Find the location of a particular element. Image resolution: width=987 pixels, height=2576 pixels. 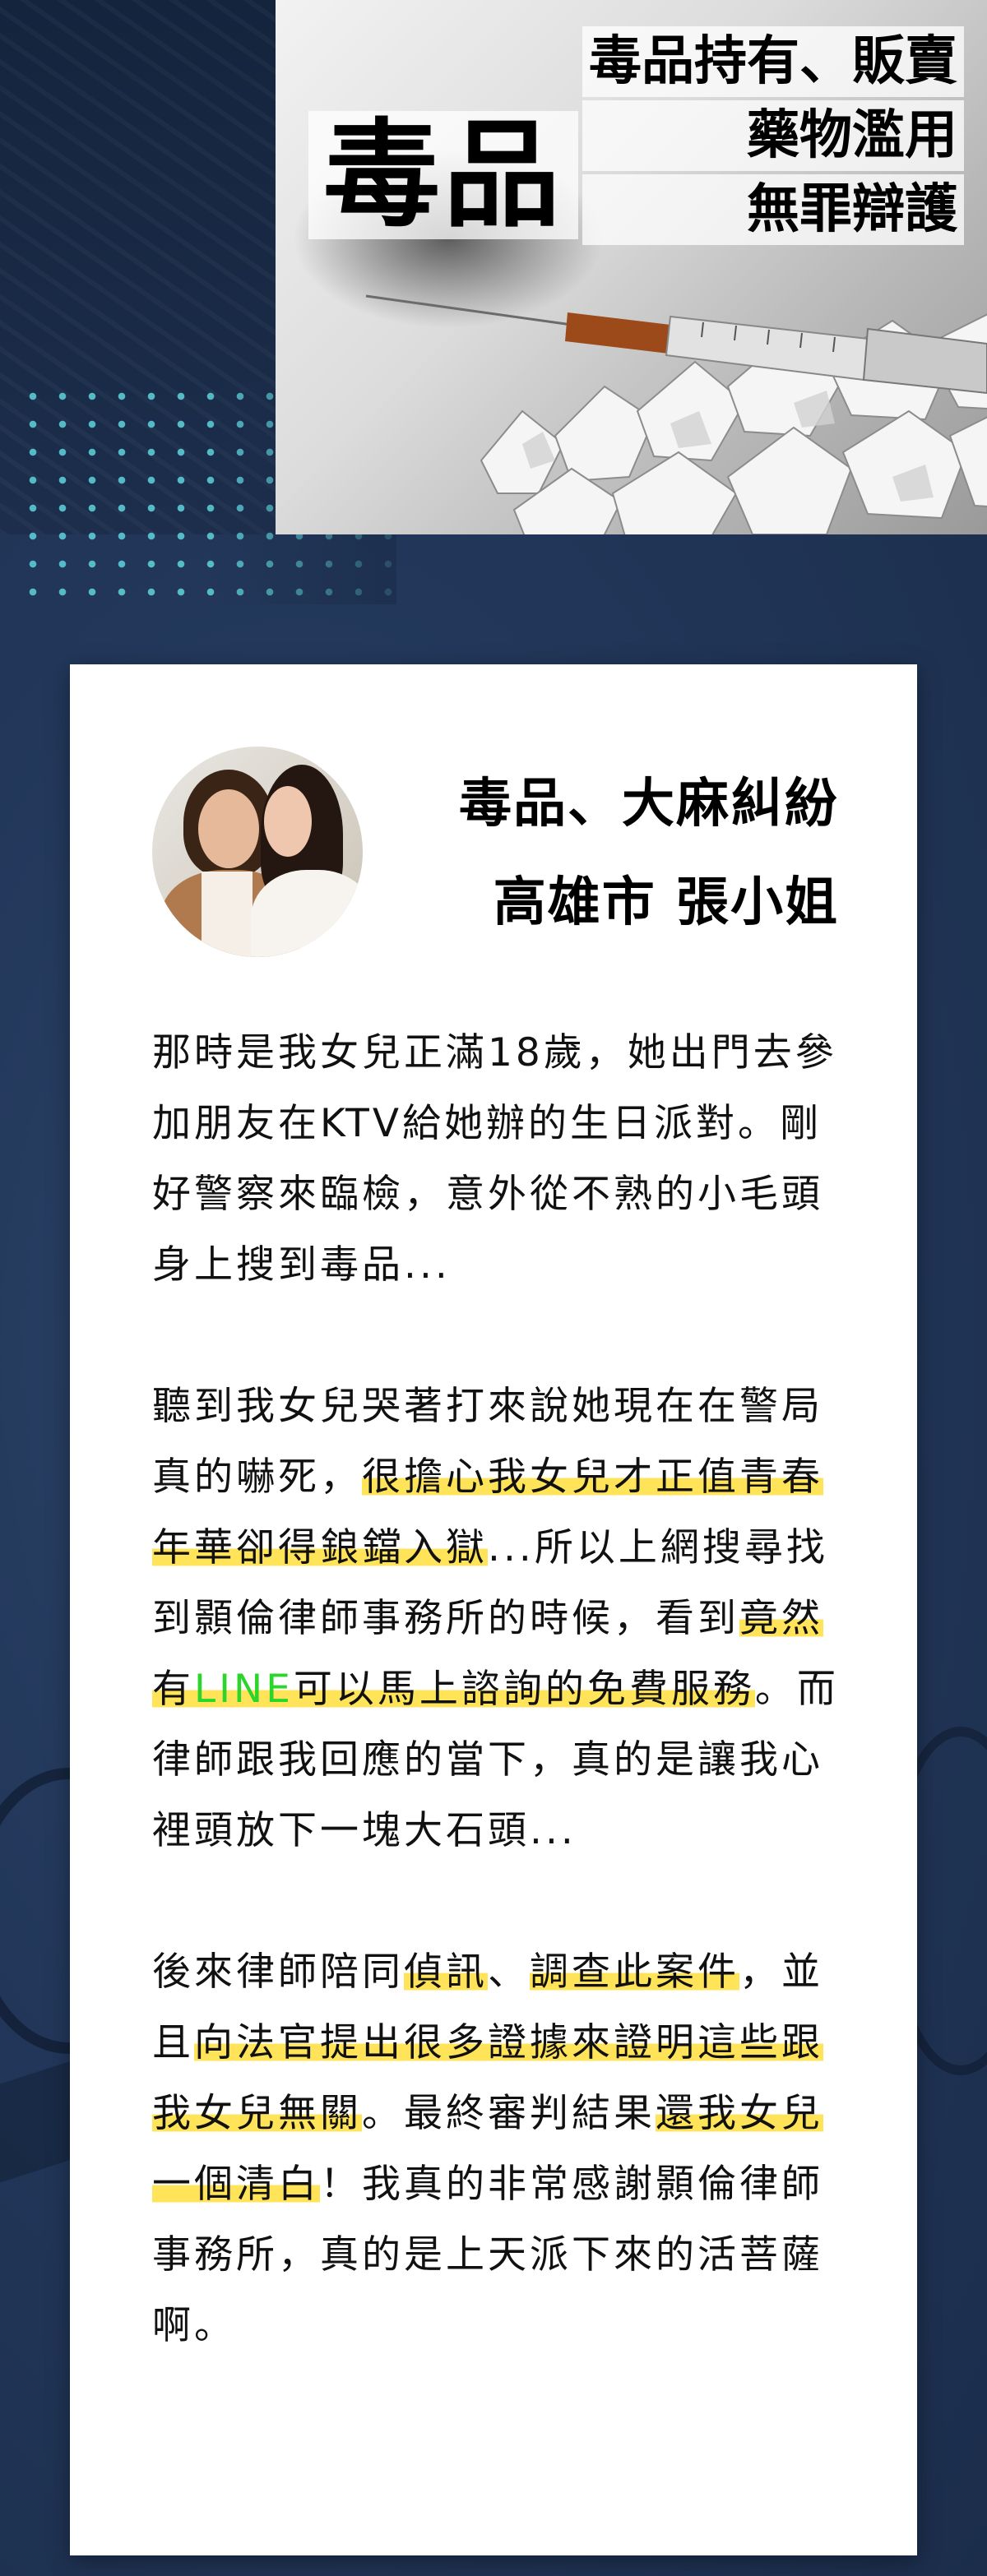

hero-service-line: 藥物濫用 is located at coordinates (773, 135).